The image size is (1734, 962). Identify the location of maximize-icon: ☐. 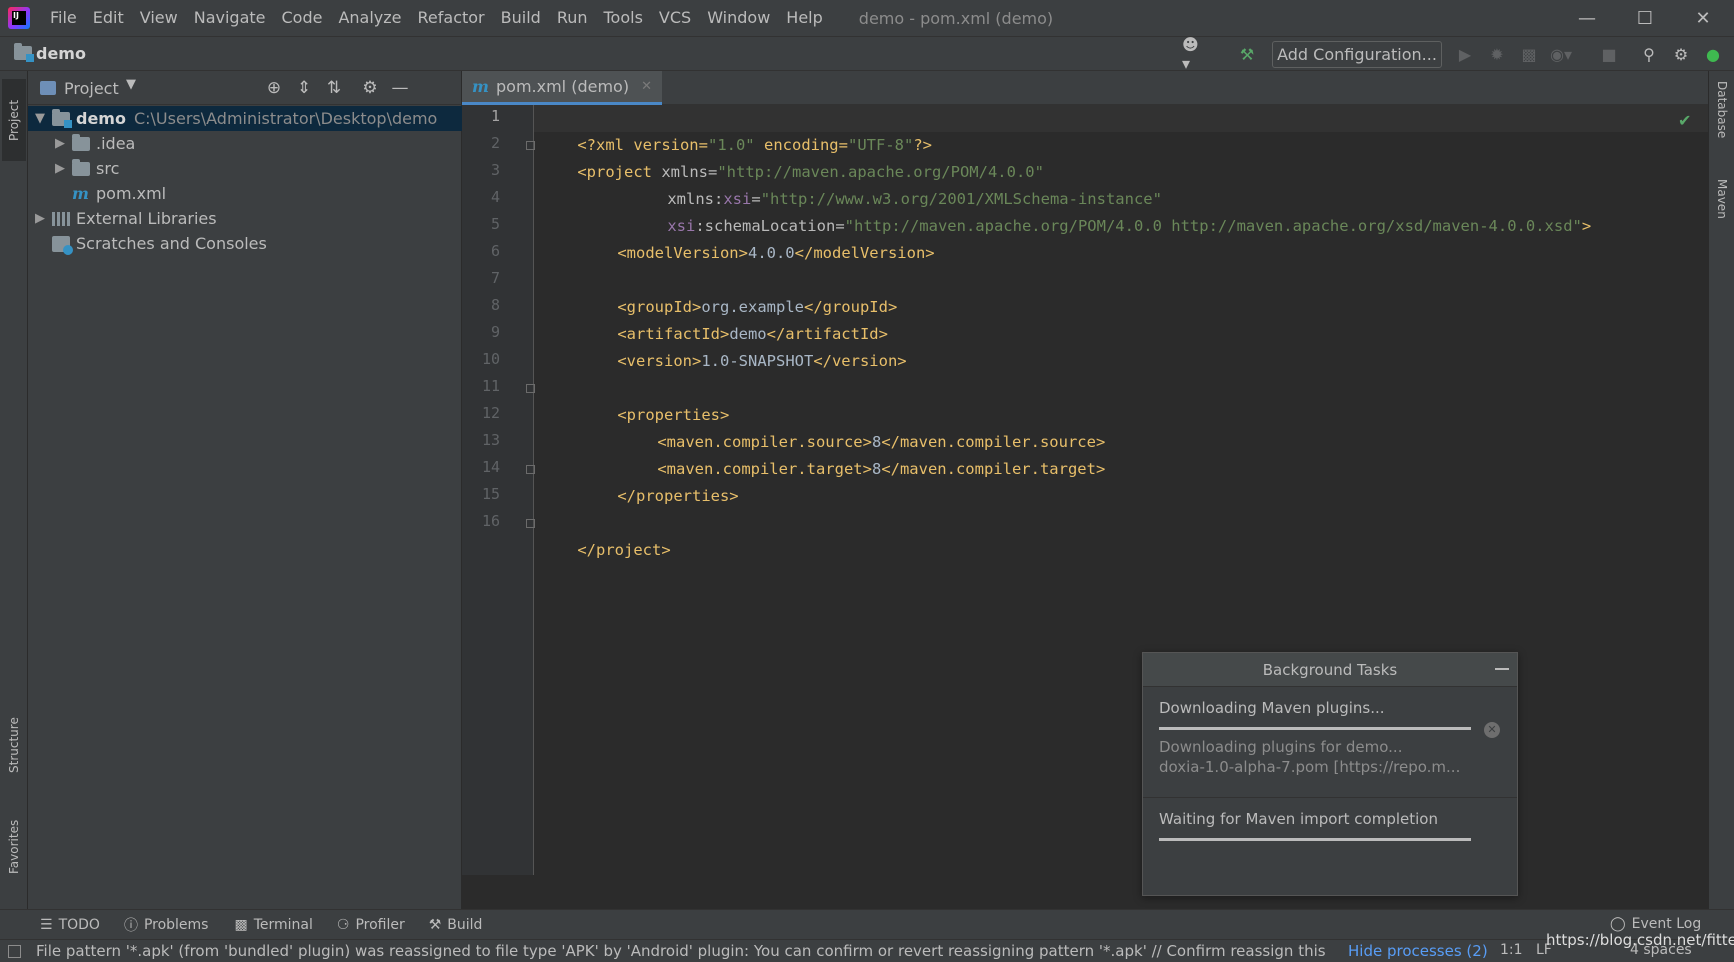
(1645, 18).